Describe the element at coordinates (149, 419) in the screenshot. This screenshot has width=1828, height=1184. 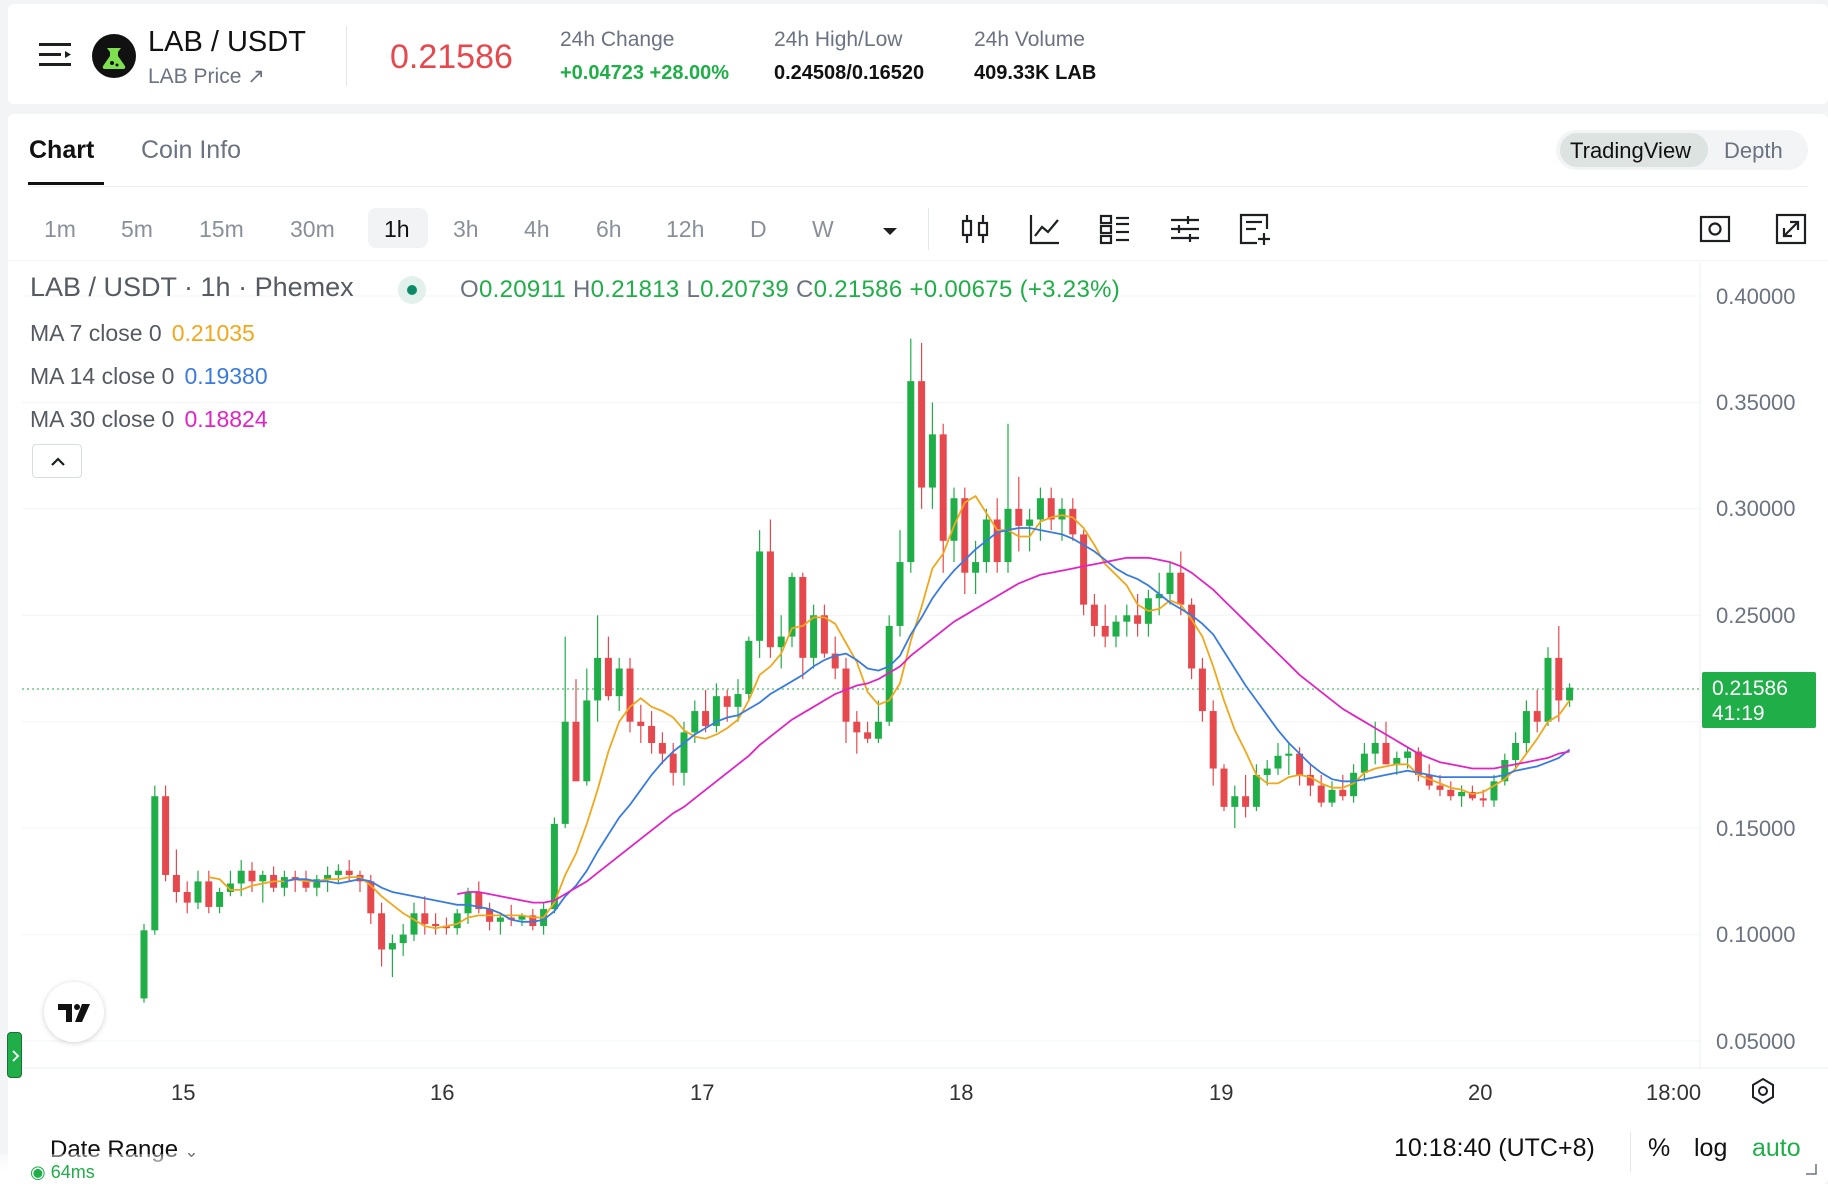
I see `ma30-legend: MA 30 close 0 0.18824` at that location.